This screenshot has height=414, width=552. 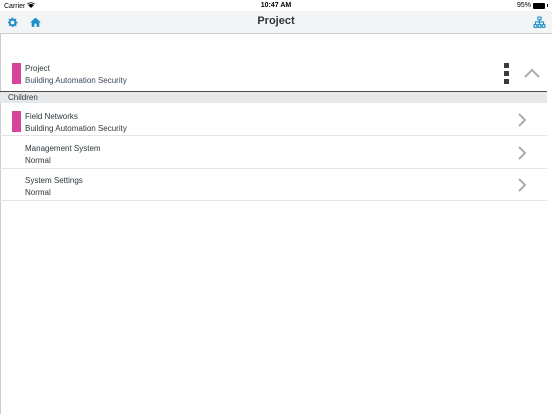 I want to click on status-bar: Carrier 10:47 AM 95%, so click(x=276, y=5).